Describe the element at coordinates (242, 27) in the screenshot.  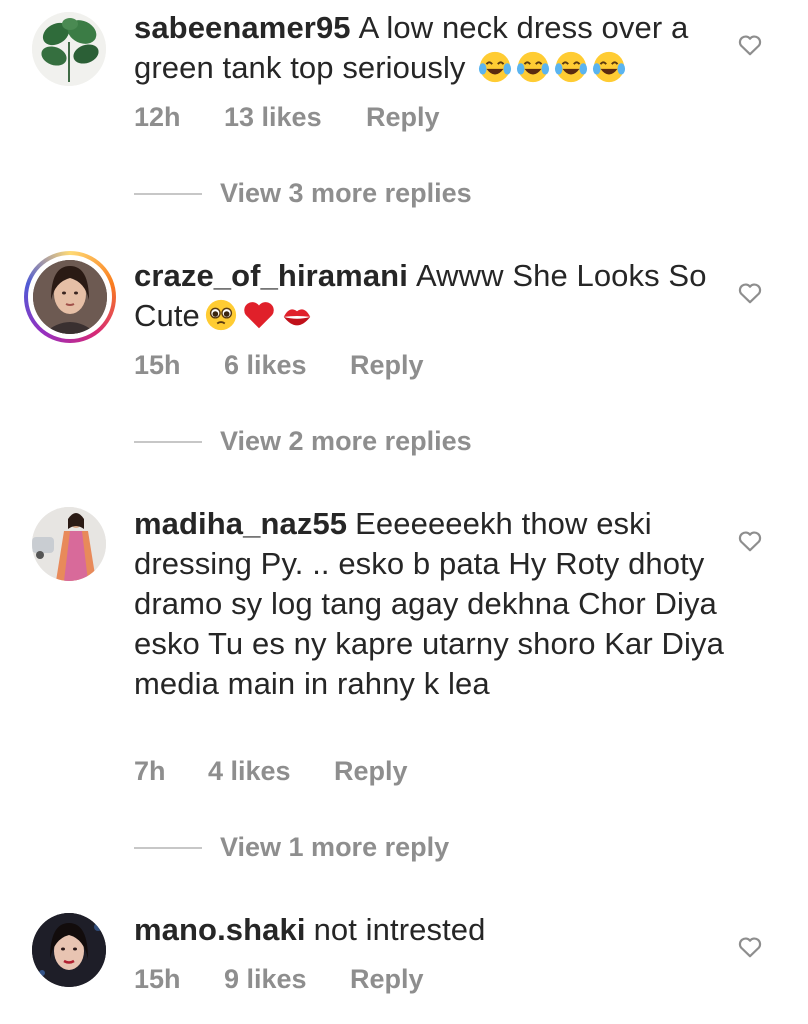
I see `comment-username: sabeenamer95` at that location.